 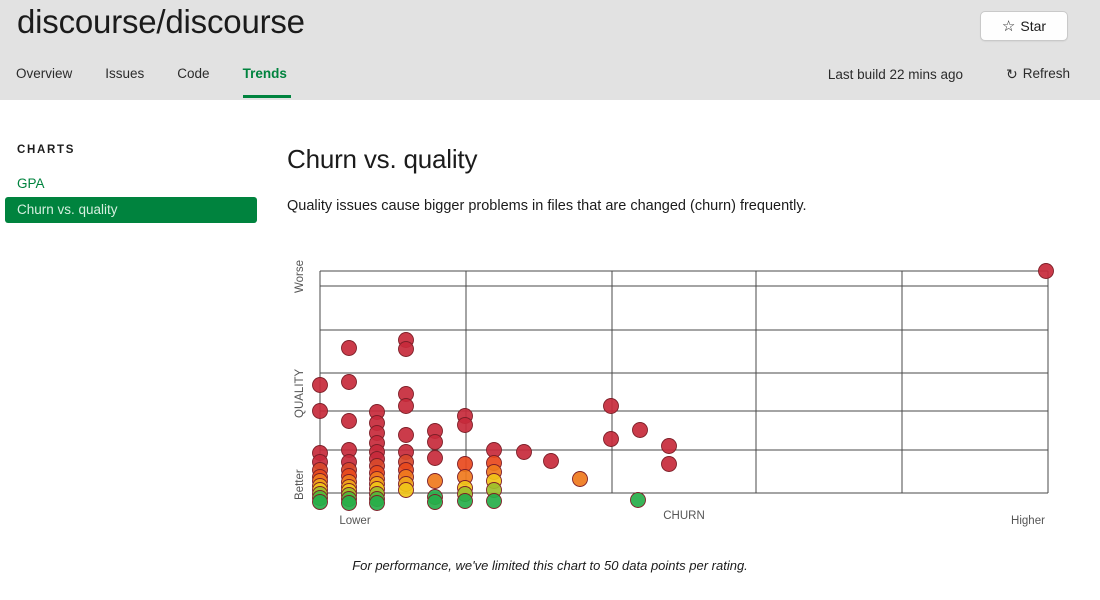 I want to click on star-icon: ☆, so click(x=1008, y=26).